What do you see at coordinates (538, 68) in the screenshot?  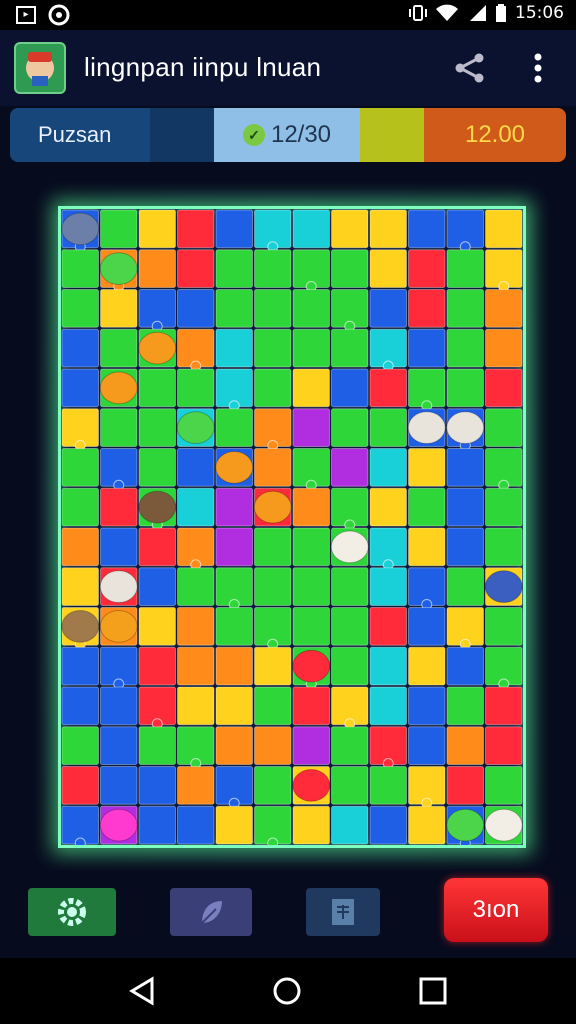 I see `more-vert-icon` at bounding box center [538, 68].